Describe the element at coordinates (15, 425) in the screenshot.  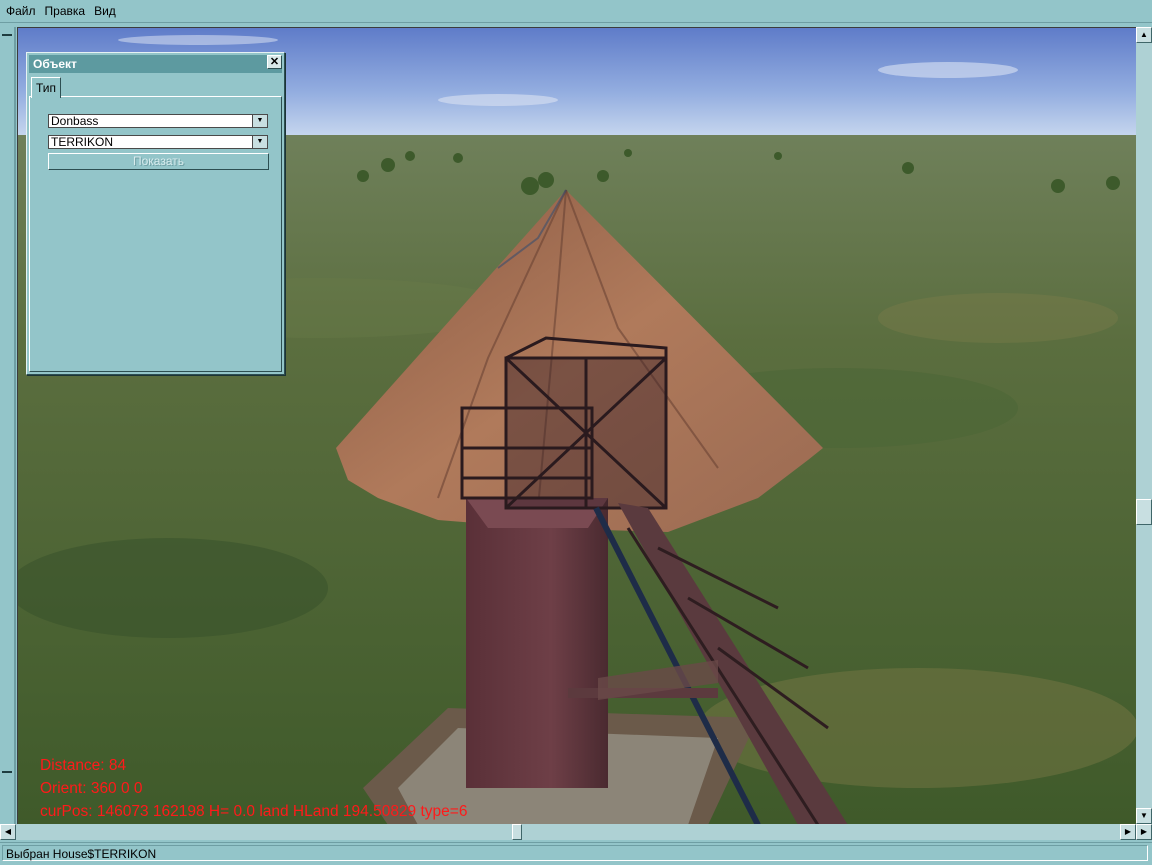
I see `gutter-edge` at that location.